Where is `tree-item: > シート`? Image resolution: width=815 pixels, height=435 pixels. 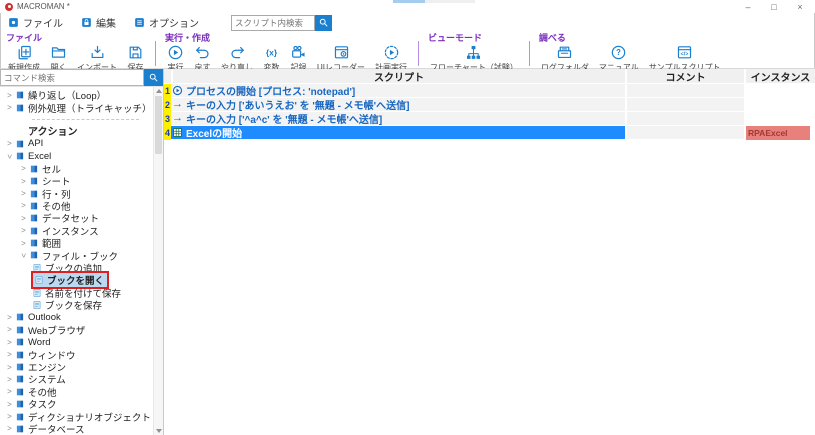
tree-item: > シート is located at coordinates (76, 182).